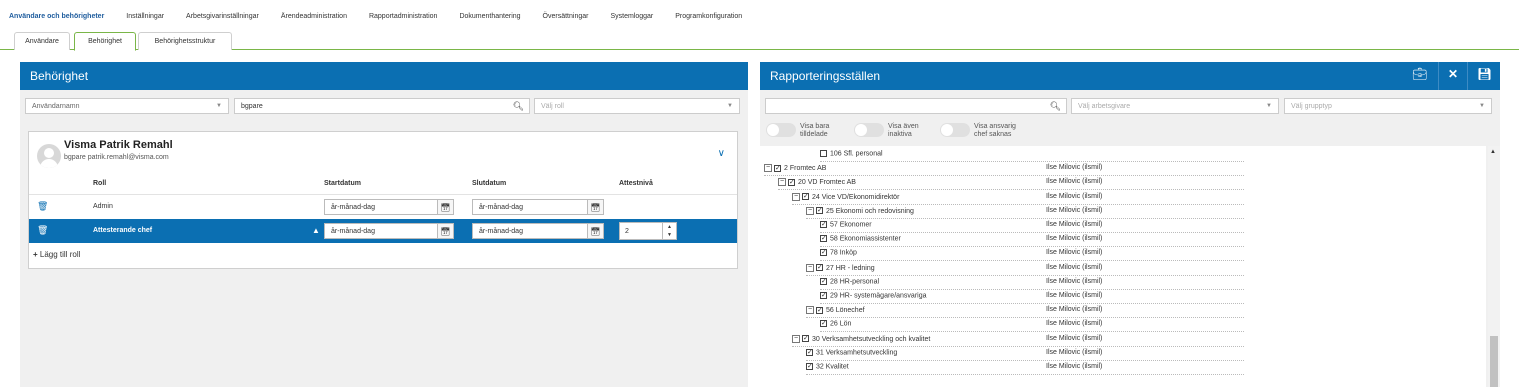  What do you see at coordinates (838, 253) in the screenshot?
I see `tree-node: ✓ 78 Inköp` at bounding box center [838, 253].